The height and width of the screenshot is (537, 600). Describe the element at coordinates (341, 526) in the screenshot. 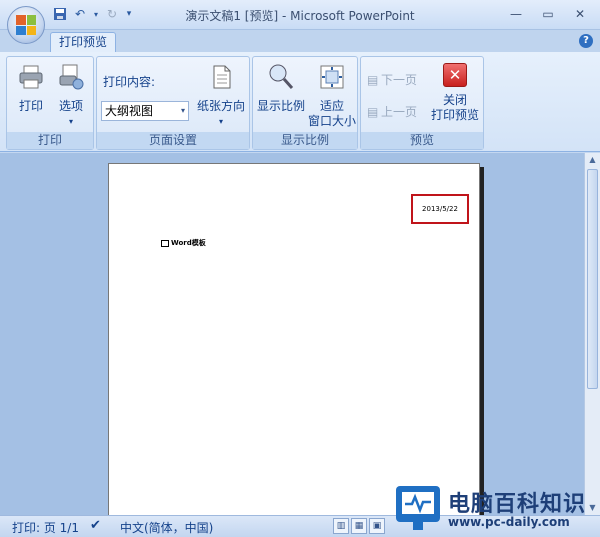

I see `normal-view-icon: ▥` at that location.